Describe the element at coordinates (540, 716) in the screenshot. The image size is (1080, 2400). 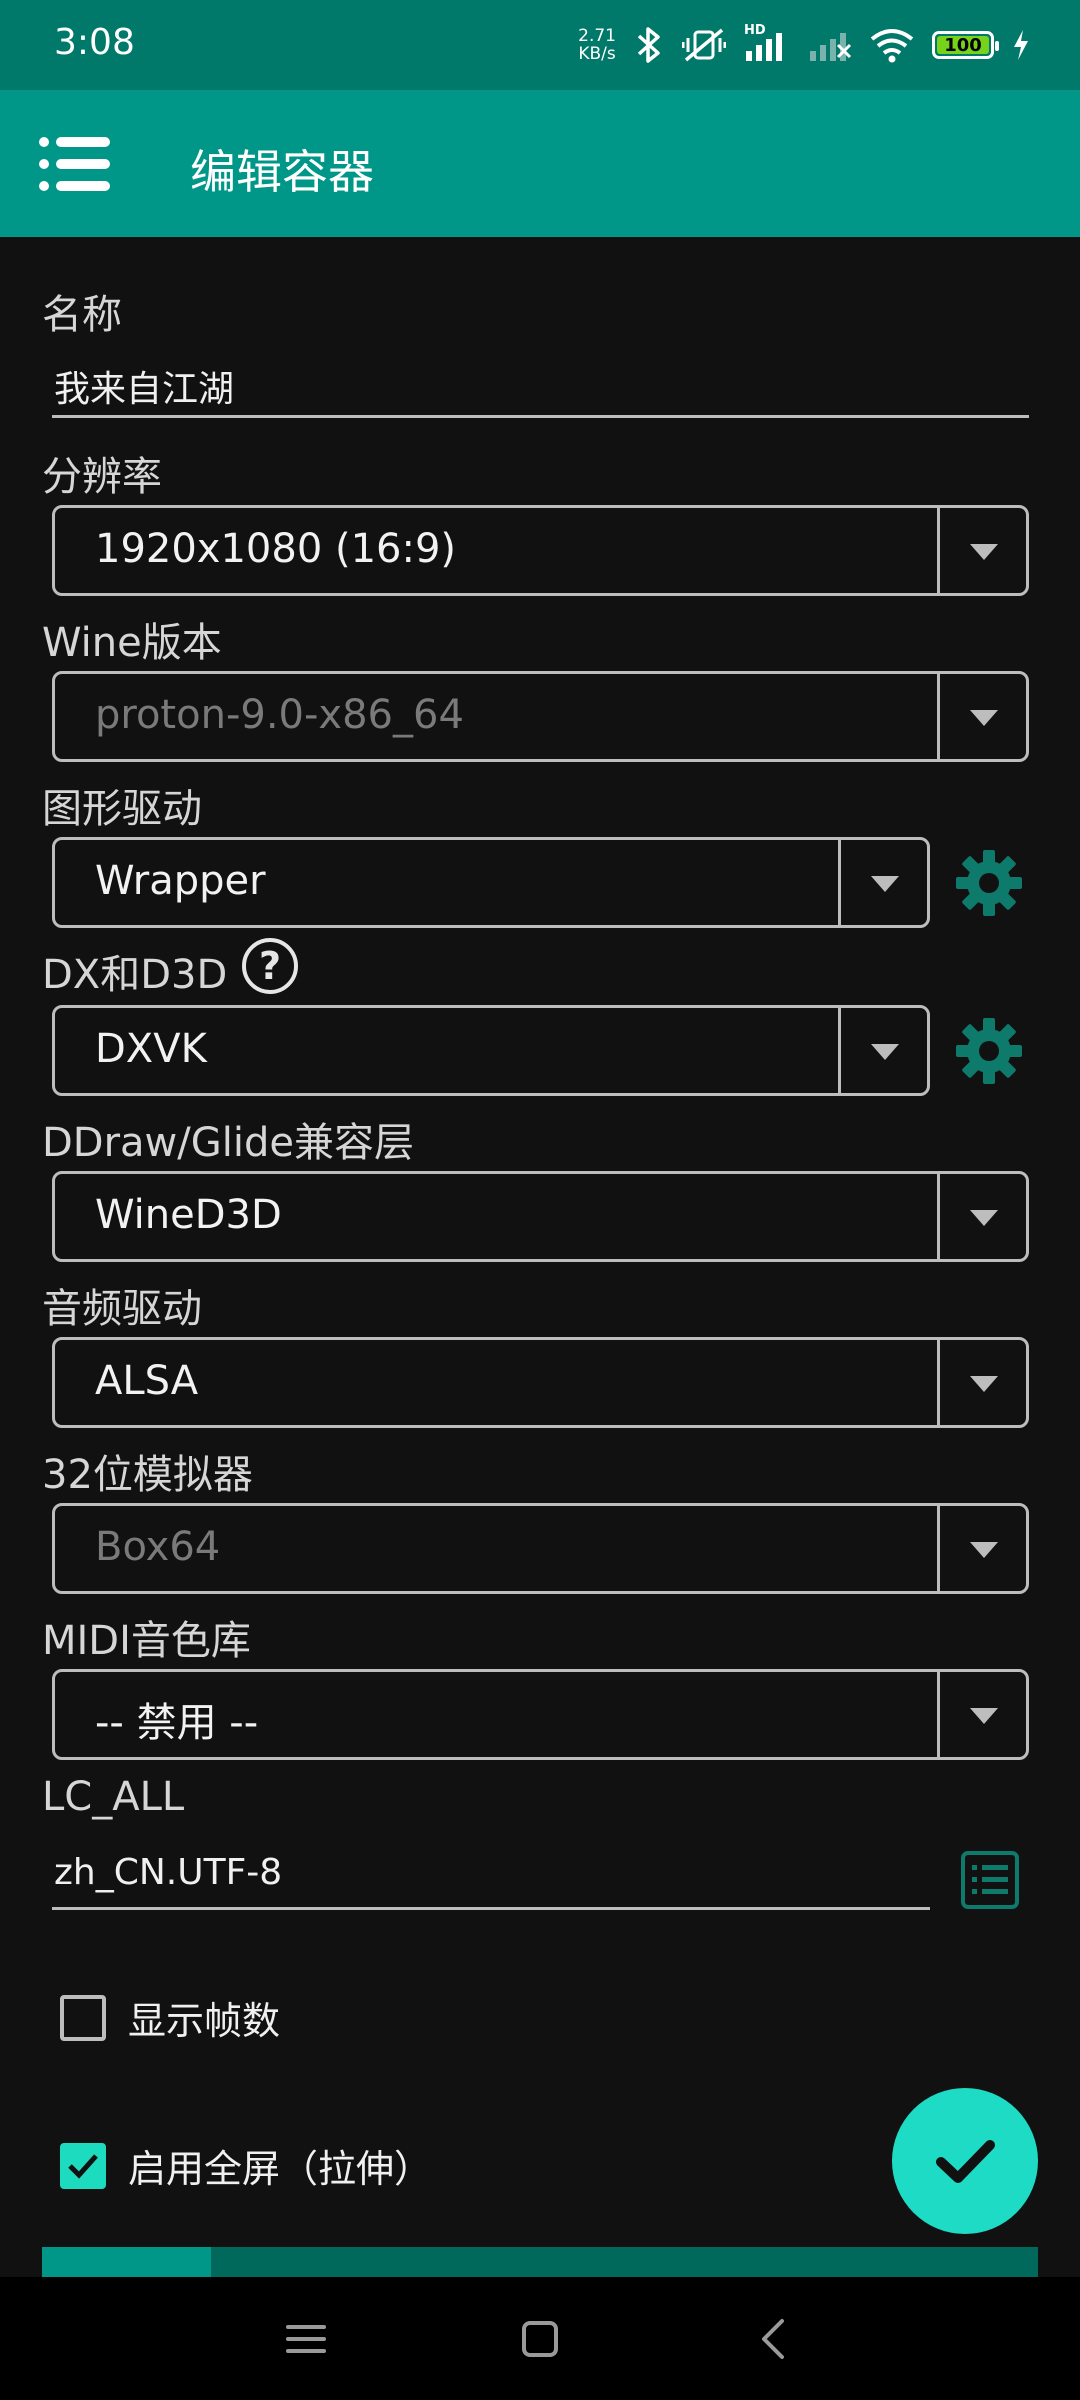
I see `wine-version-select: proton-9.0-x86_64` at that location.